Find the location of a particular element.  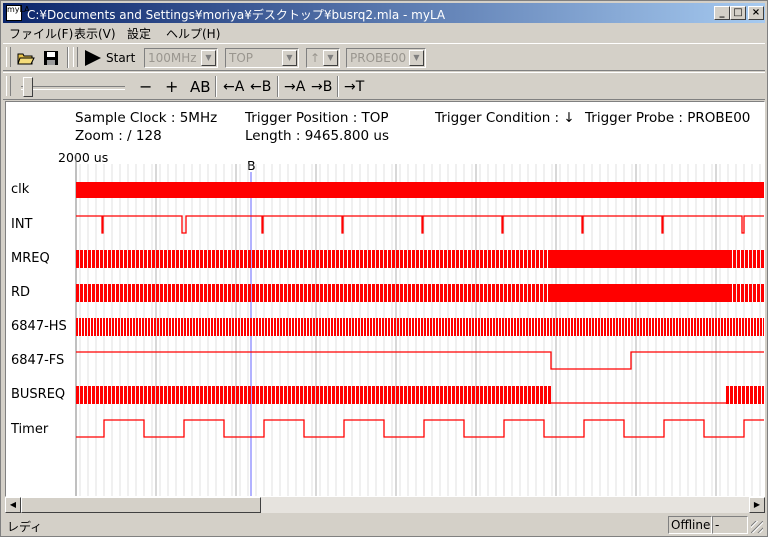

zoom-slider-thumb is located at coordinates (28, 87).